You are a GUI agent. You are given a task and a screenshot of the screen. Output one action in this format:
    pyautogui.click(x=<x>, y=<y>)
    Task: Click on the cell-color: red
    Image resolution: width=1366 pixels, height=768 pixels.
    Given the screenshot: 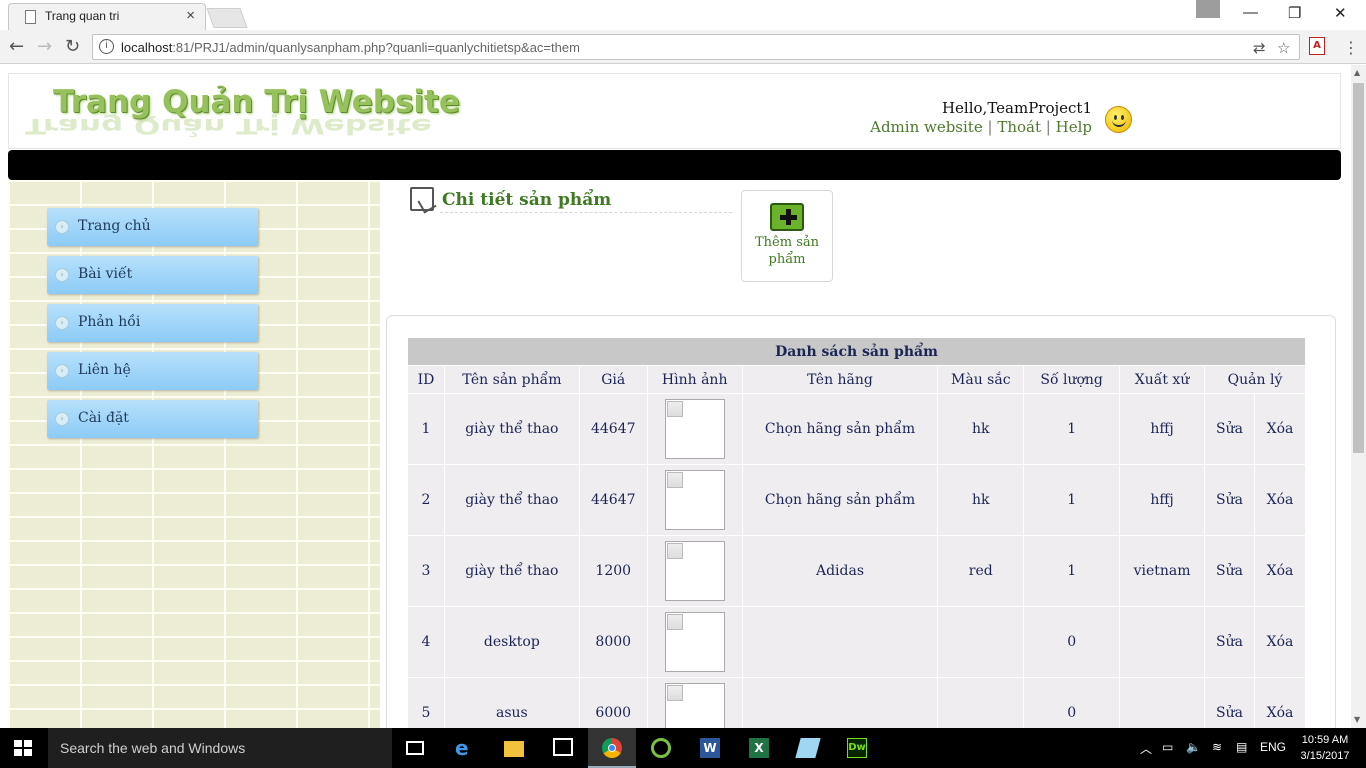 What is the action you would take?
    pyautogui.click(x=981, y=571)
    